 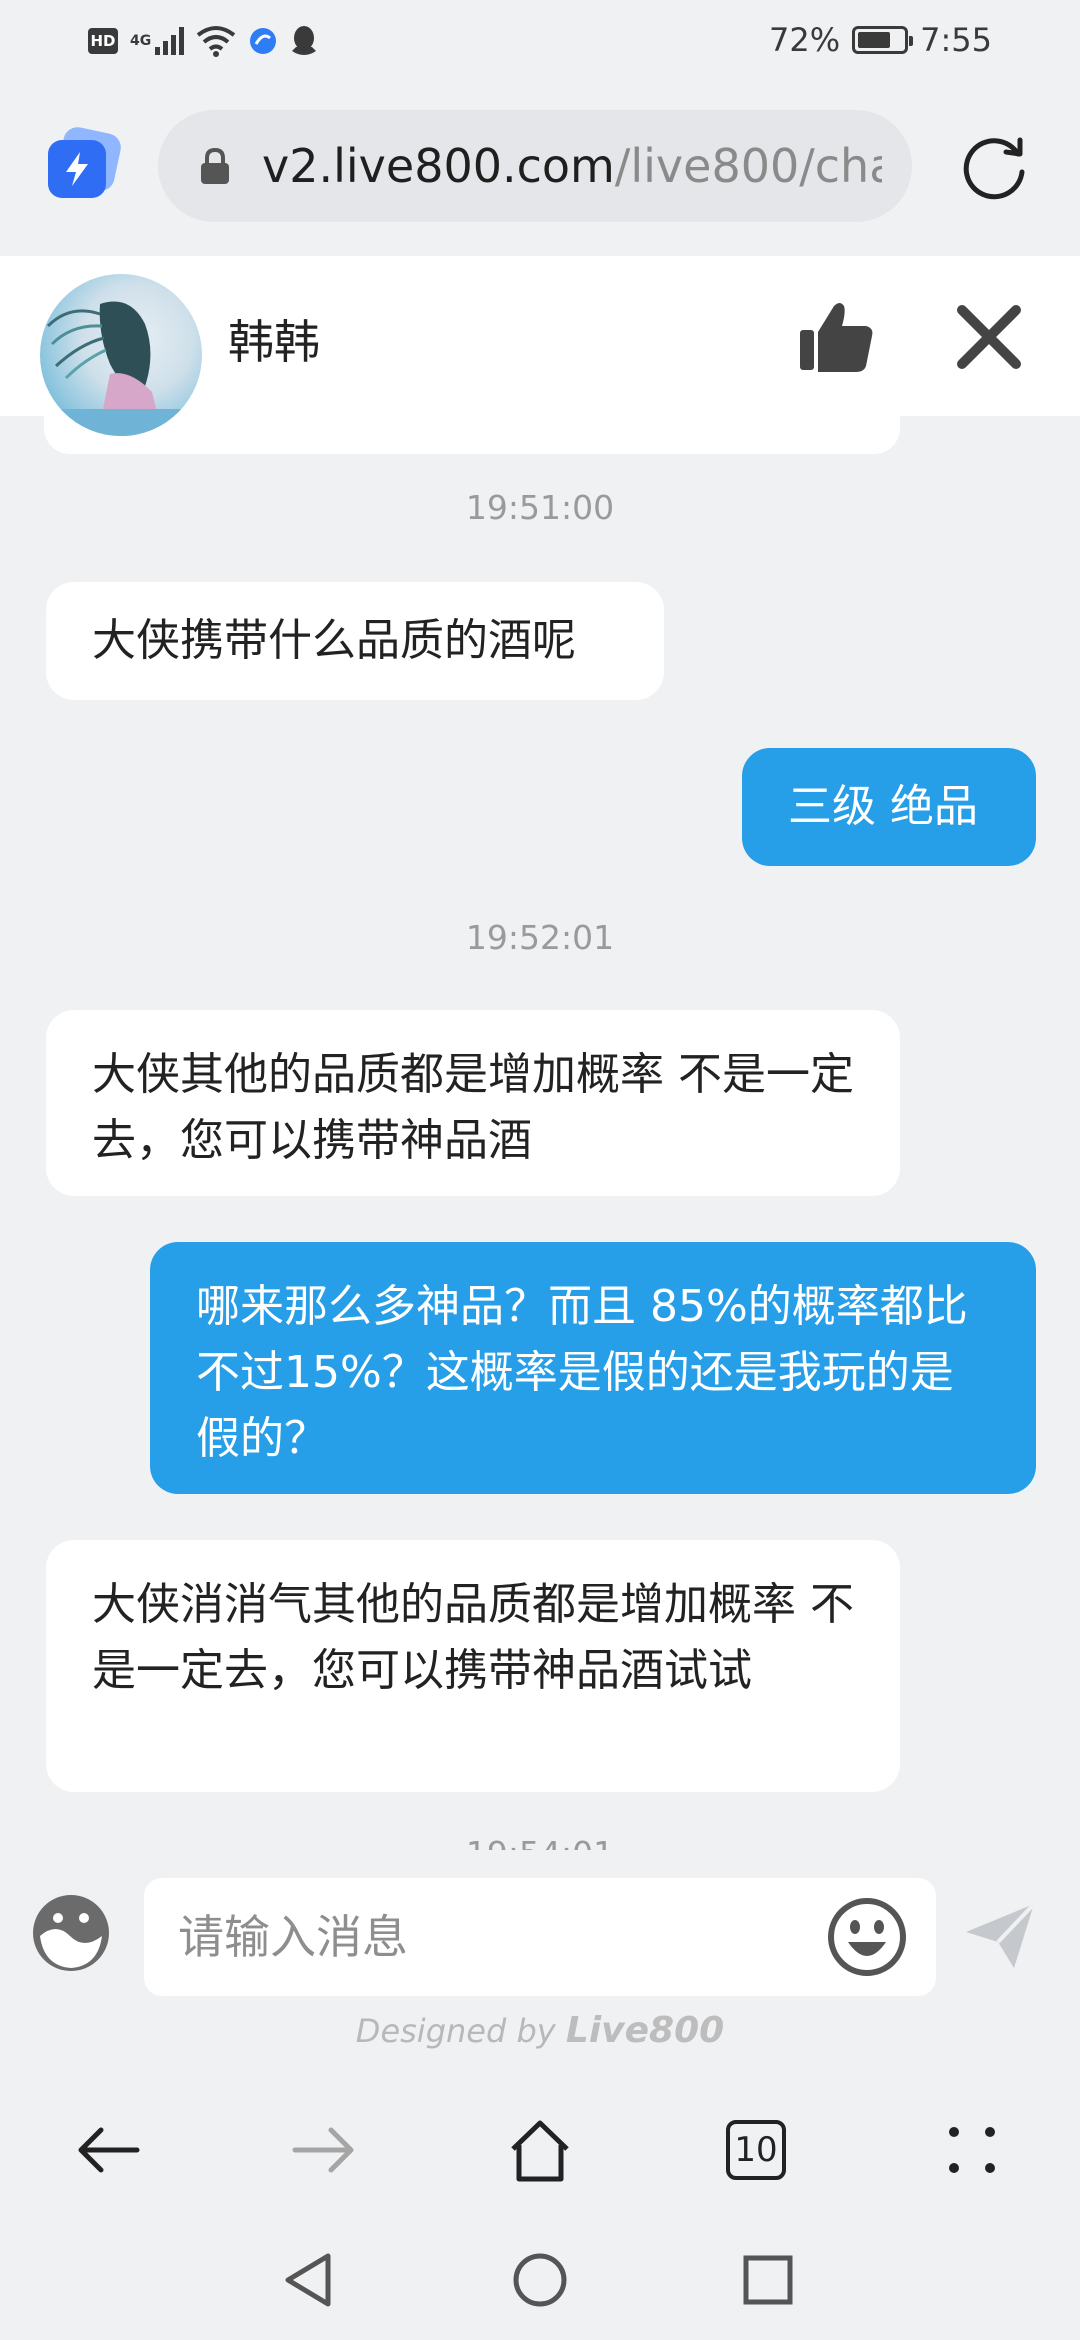 What do you see at coordinates (540, 937) in the screenshot?
I see `message-timestamp: 19:52:01` at bounding box center [540, 937].